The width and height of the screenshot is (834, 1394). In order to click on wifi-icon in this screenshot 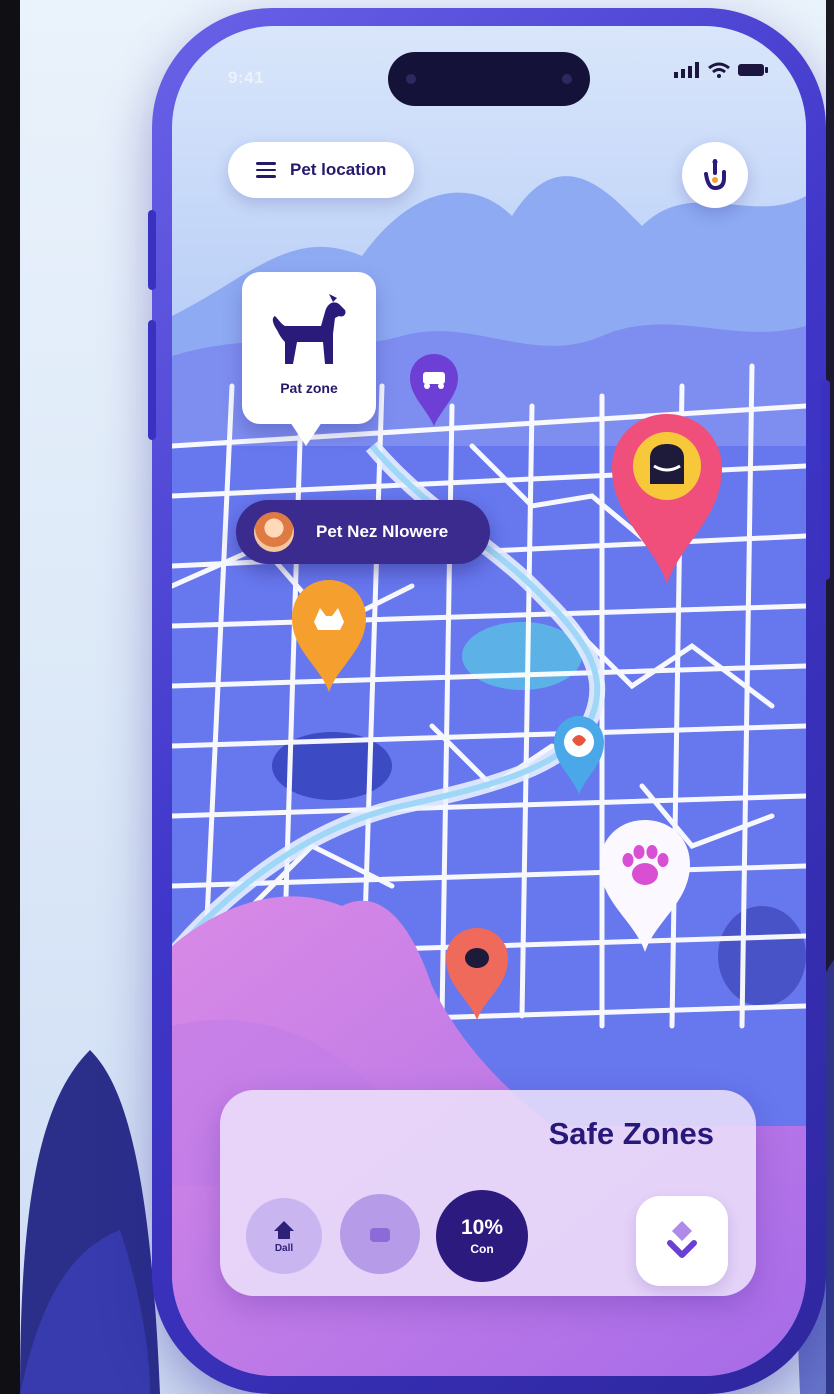, I will do `click(719, 70)`.